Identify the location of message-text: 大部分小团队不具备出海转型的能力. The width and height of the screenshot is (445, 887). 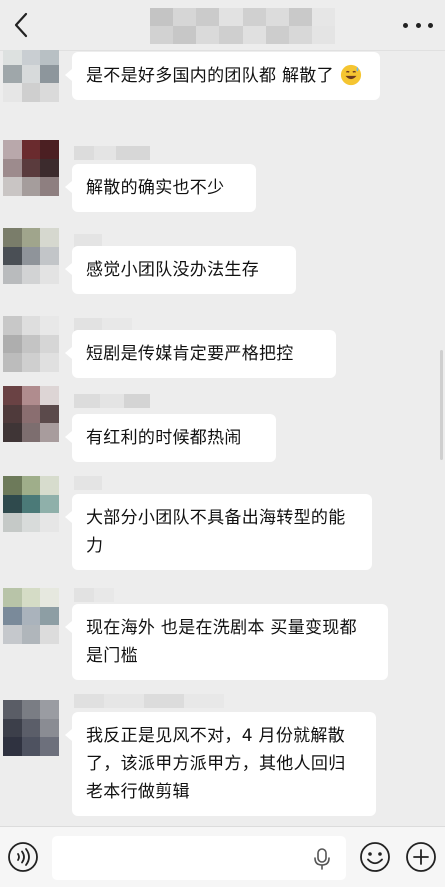
(216, 532).